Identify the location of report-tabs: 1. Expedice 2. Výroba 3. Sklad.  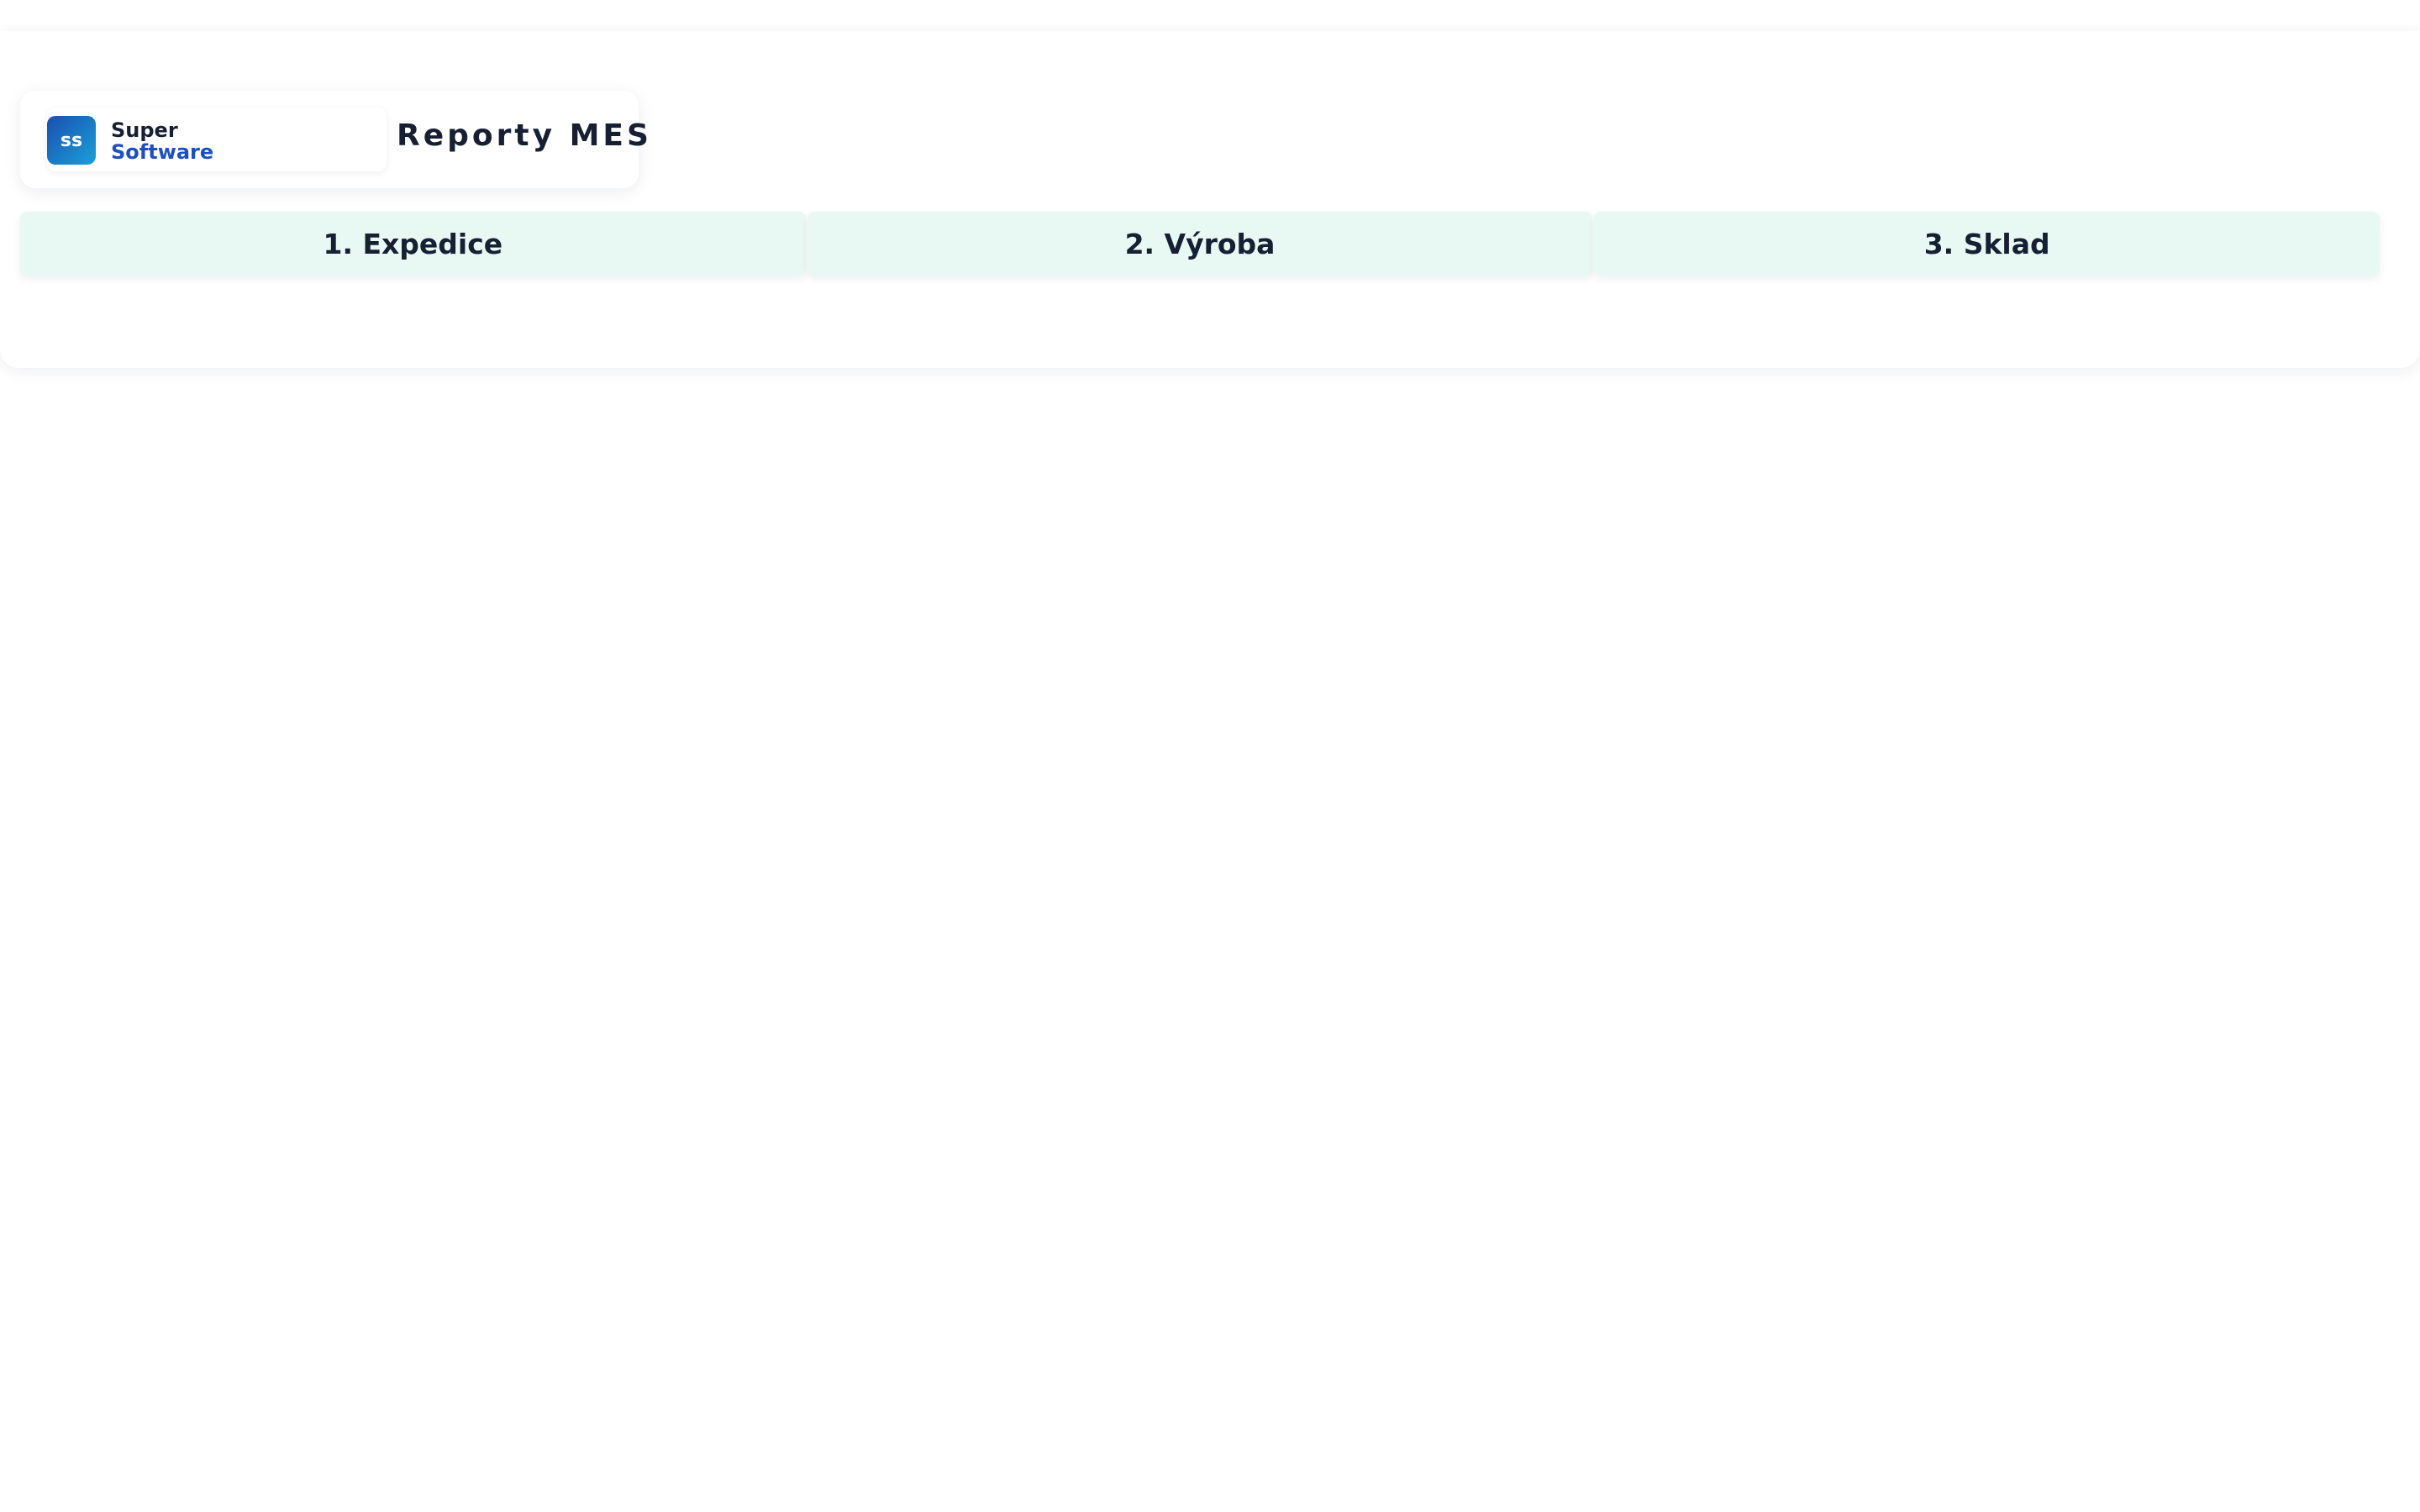
(1200, 244).